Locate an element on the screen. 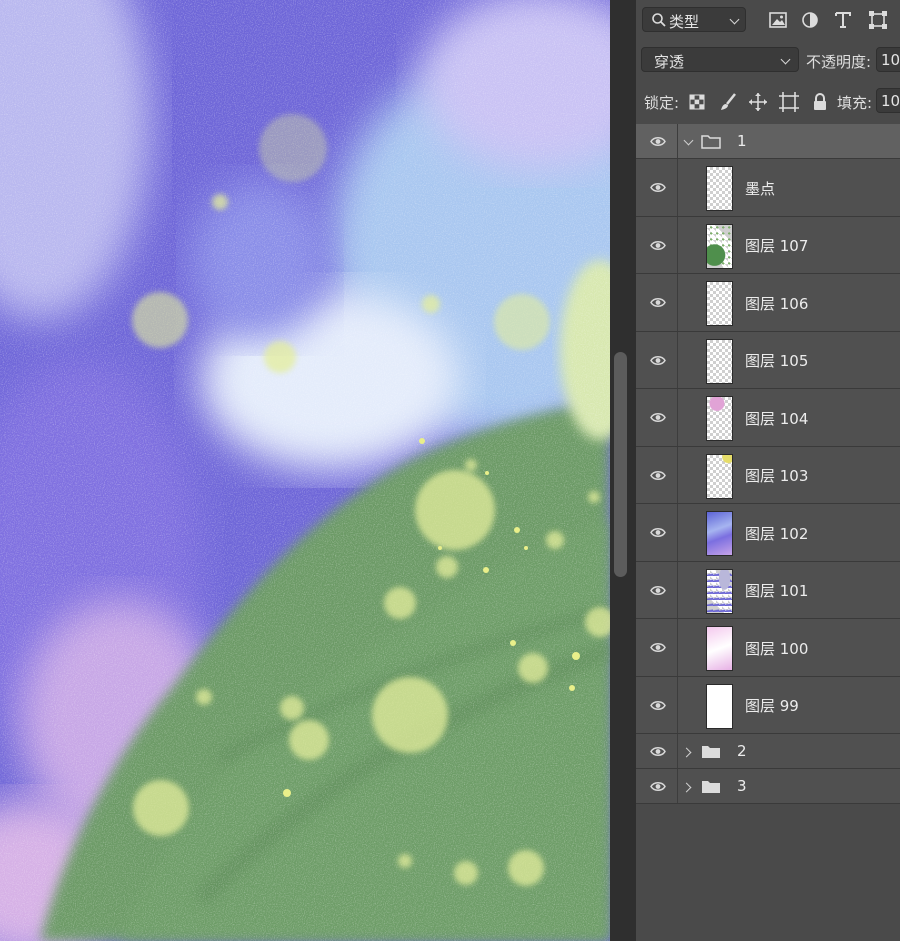 This screenshot has width=900, height=941. shape-filter-icon is located at coordinates (878, 20).